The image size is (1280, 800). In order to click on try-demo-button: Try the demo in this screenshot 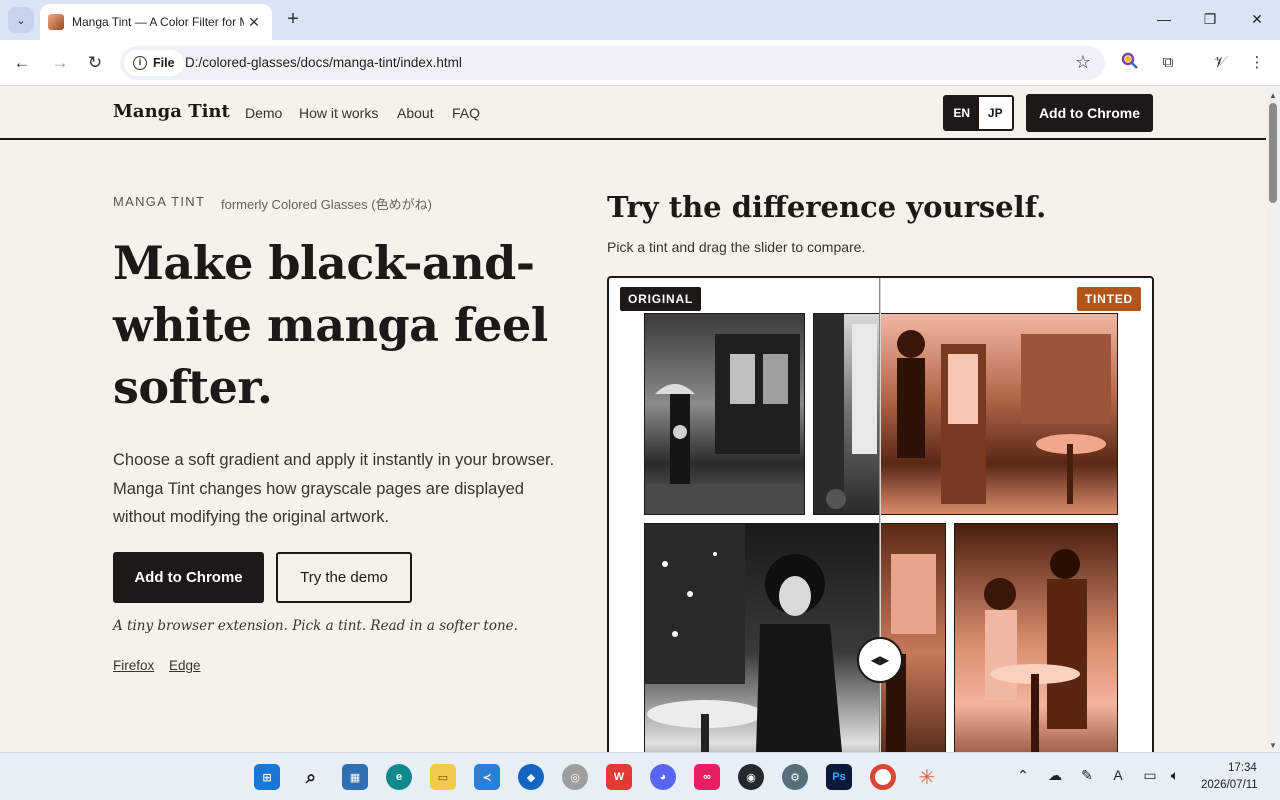, I will do `click(344, 577)`.